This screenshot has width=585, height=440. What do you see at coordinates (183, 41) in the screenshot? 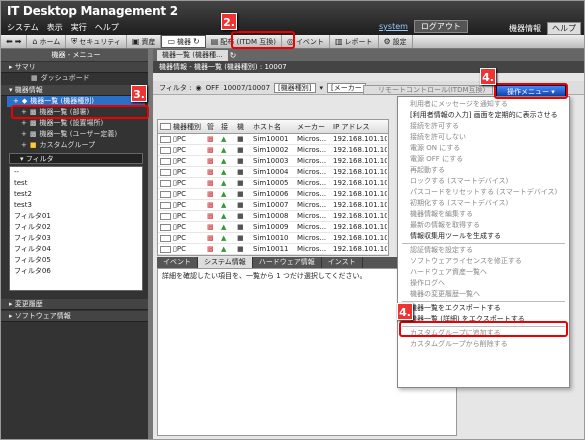
I see `devices-button: ▭ 機器 ↻` at bounding box center [183, 41].